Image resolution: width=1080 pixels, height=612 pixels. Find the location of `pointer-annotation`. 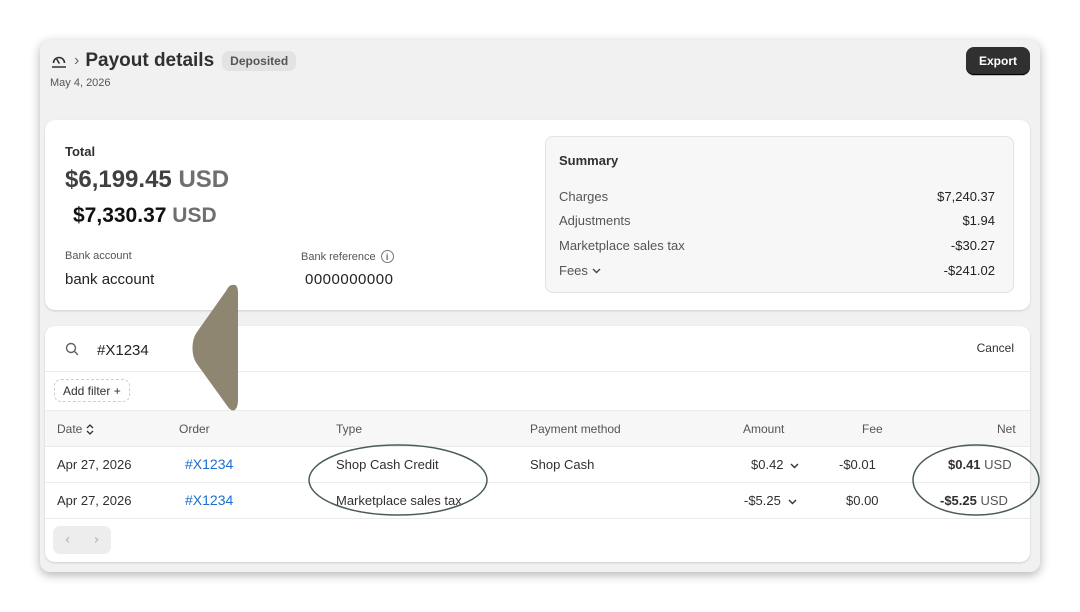

pointer-annotation is located at coordinates (215, 347).